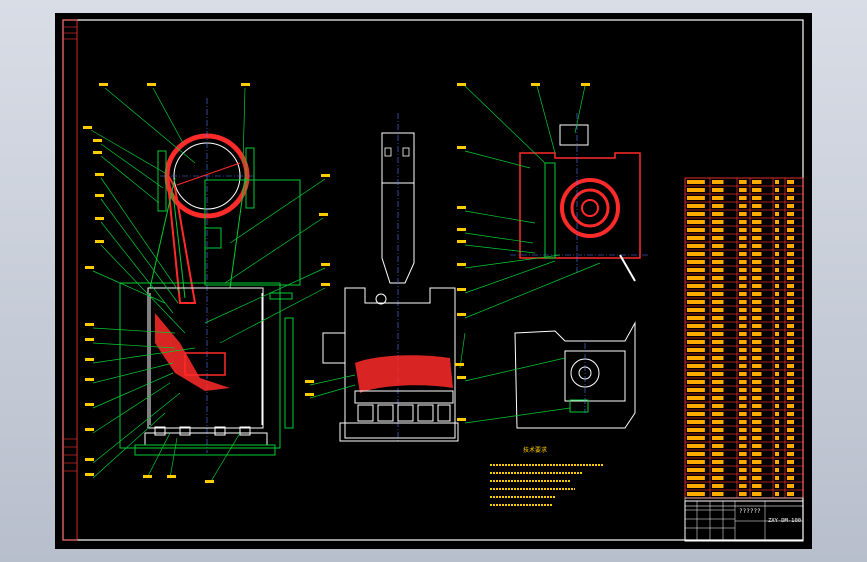 The width and height of the screenshot is (867, 562). What do you see at coordinates (213, 238) in the screenshot?
I see `column-block` at bounding box center [213, 238].